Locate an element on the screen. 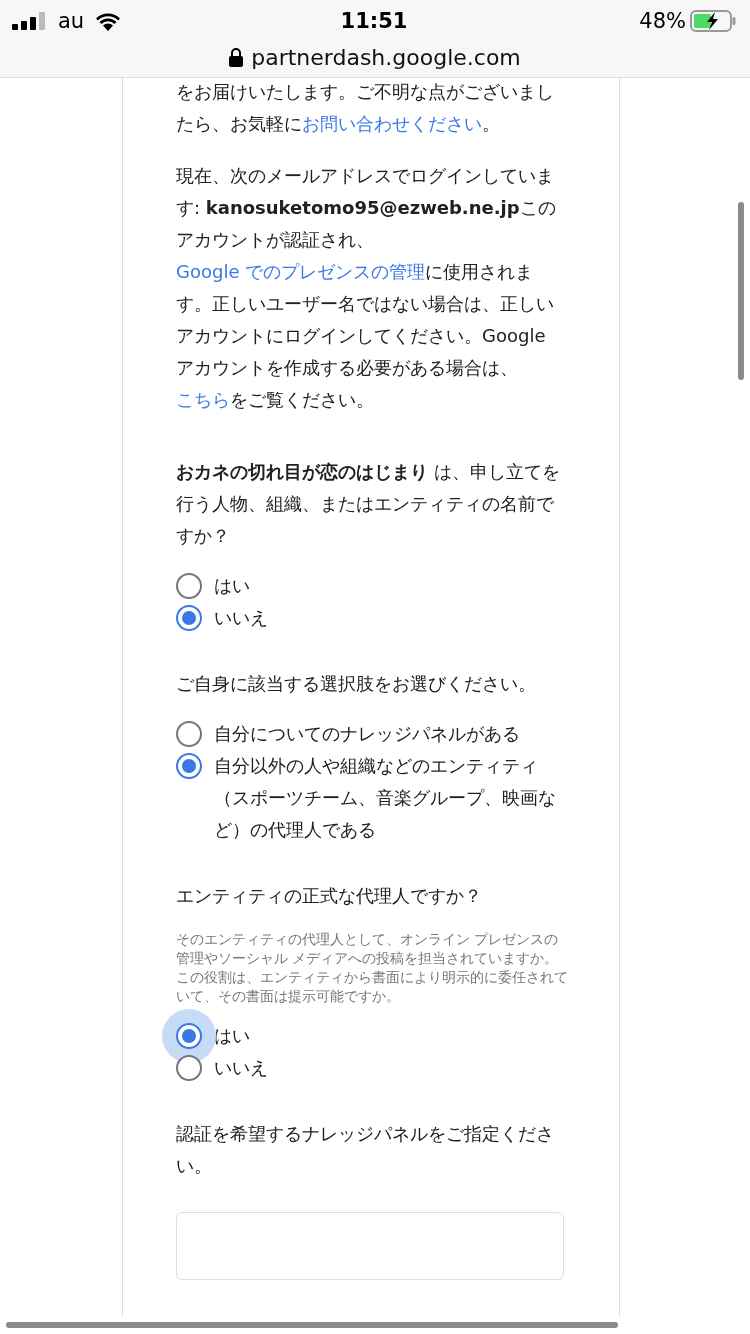 This screenshot has height=1334, width=750. paragraph: 現在、次のメールアドレスでログインしています: kanosuketomo95@ezweb.ne.jpこのアカウントが認証され、 Google でのプレゼンスの管理に使用されます。正しいユーザー名ではない場合は、正しいアカウントにログインしてください。Google アカウントを作成する必要がある場合は、 こちら をご覧ください。 is located at coordinates (366, 288).